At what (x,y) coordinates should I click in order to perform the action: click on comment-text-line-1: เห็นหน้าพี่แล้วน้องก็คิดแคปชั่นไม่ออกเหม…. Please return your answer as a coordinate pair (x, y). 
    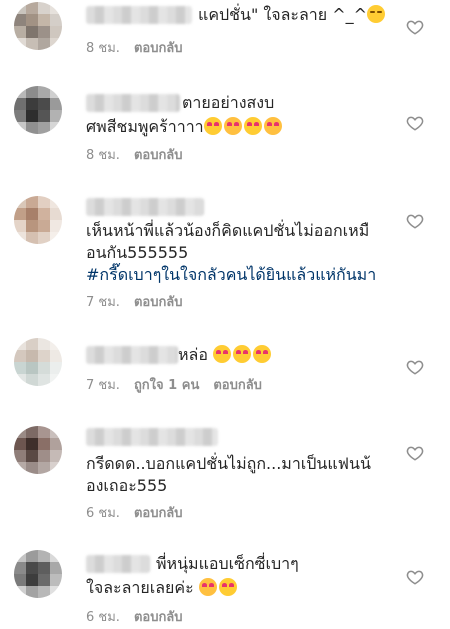
    Looking at the image, I should click on (228, 230).